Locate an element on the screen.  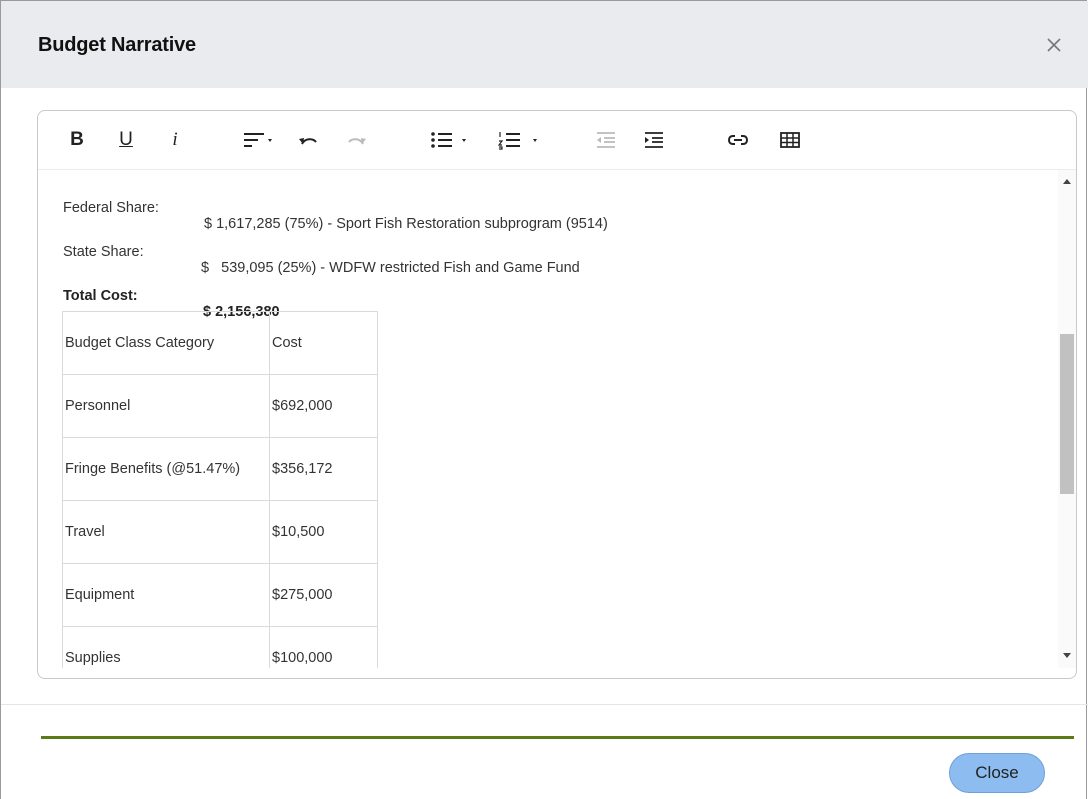
align-icon is located at coordinates (258, 140).